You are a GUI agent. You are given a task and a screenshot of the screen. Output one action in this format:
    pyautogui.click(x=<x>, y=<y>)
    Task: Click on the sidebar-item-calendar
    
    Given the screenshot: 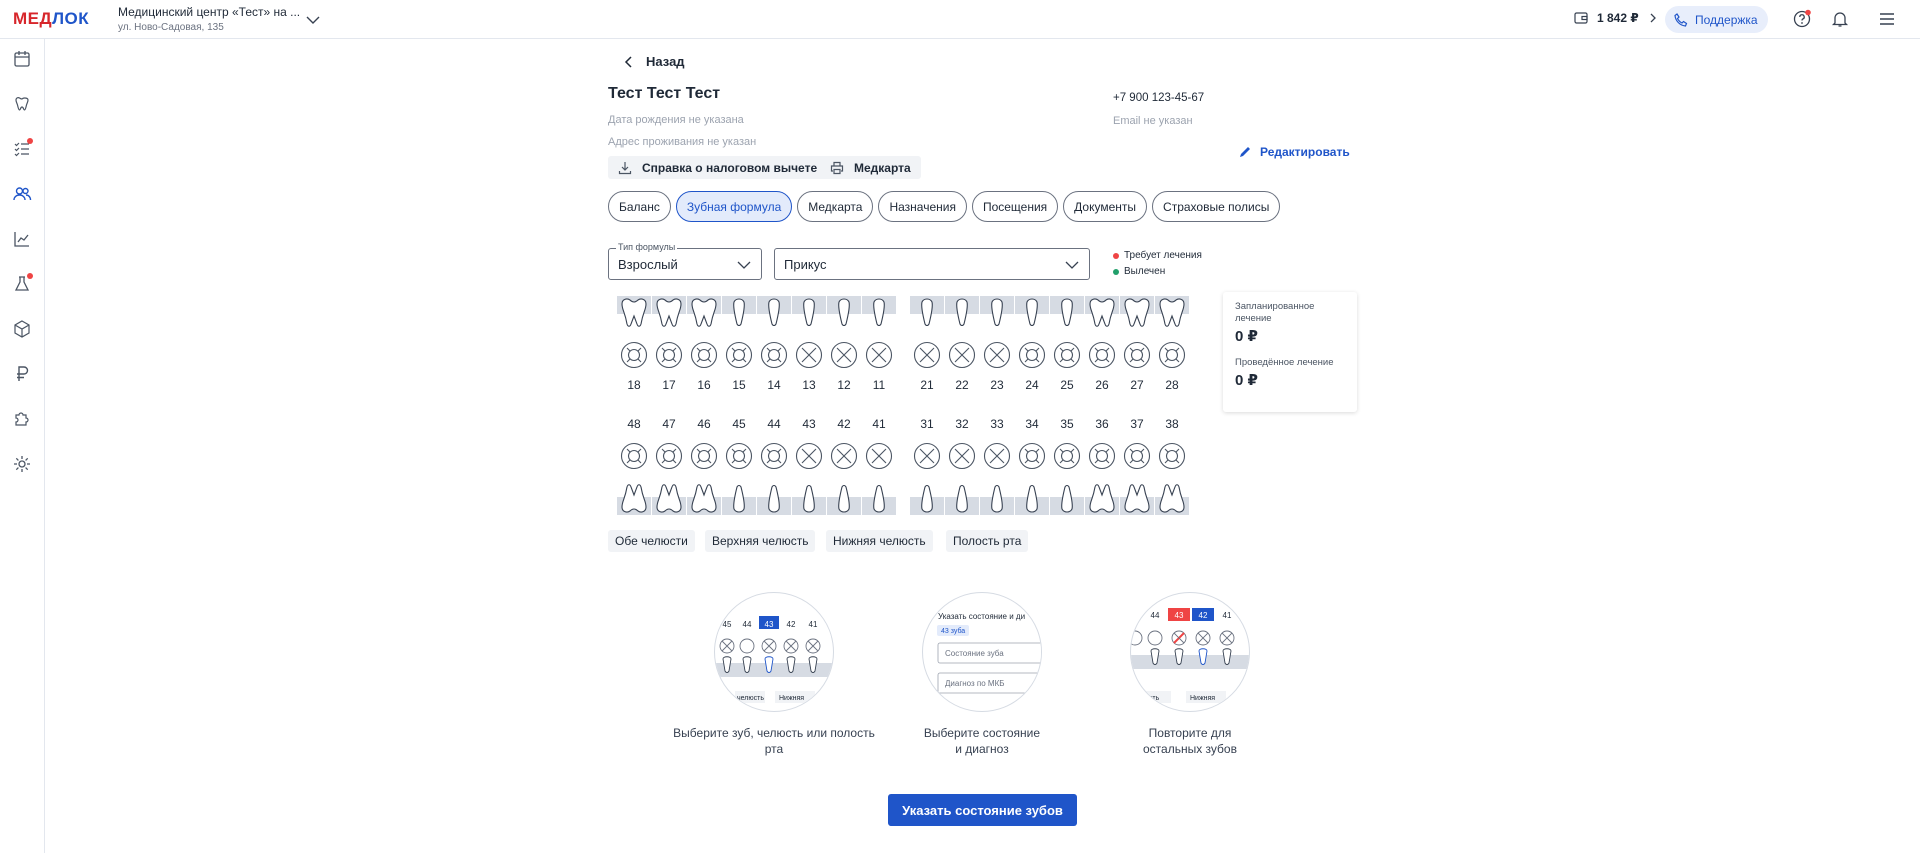 What is the action you would take?
    pyautogui.click(x=22, y=59)
    